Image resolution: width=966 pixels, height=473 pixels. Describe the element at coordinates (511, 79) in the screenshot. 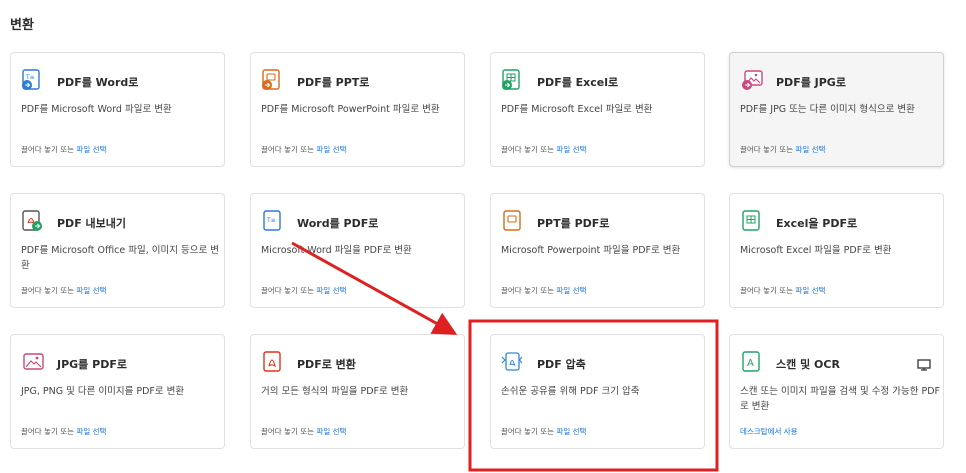

I see `excel-doc-icon` at that location.